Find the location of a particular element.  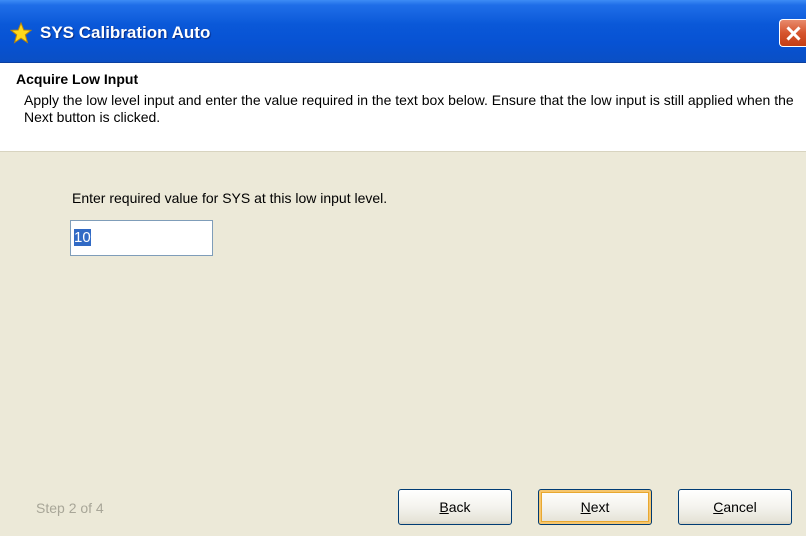

back-button: Back is located at coordinates (455, 507).